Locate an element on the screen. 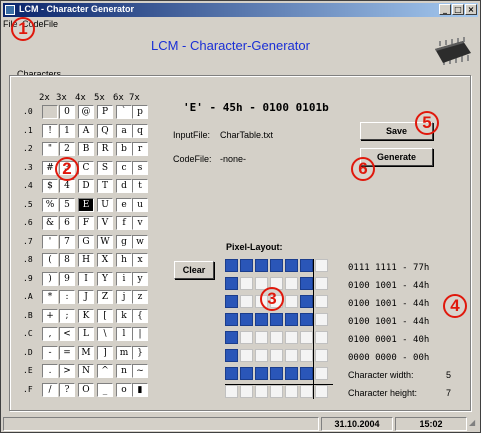  char-cell: * is located at coordinates (50, 297).